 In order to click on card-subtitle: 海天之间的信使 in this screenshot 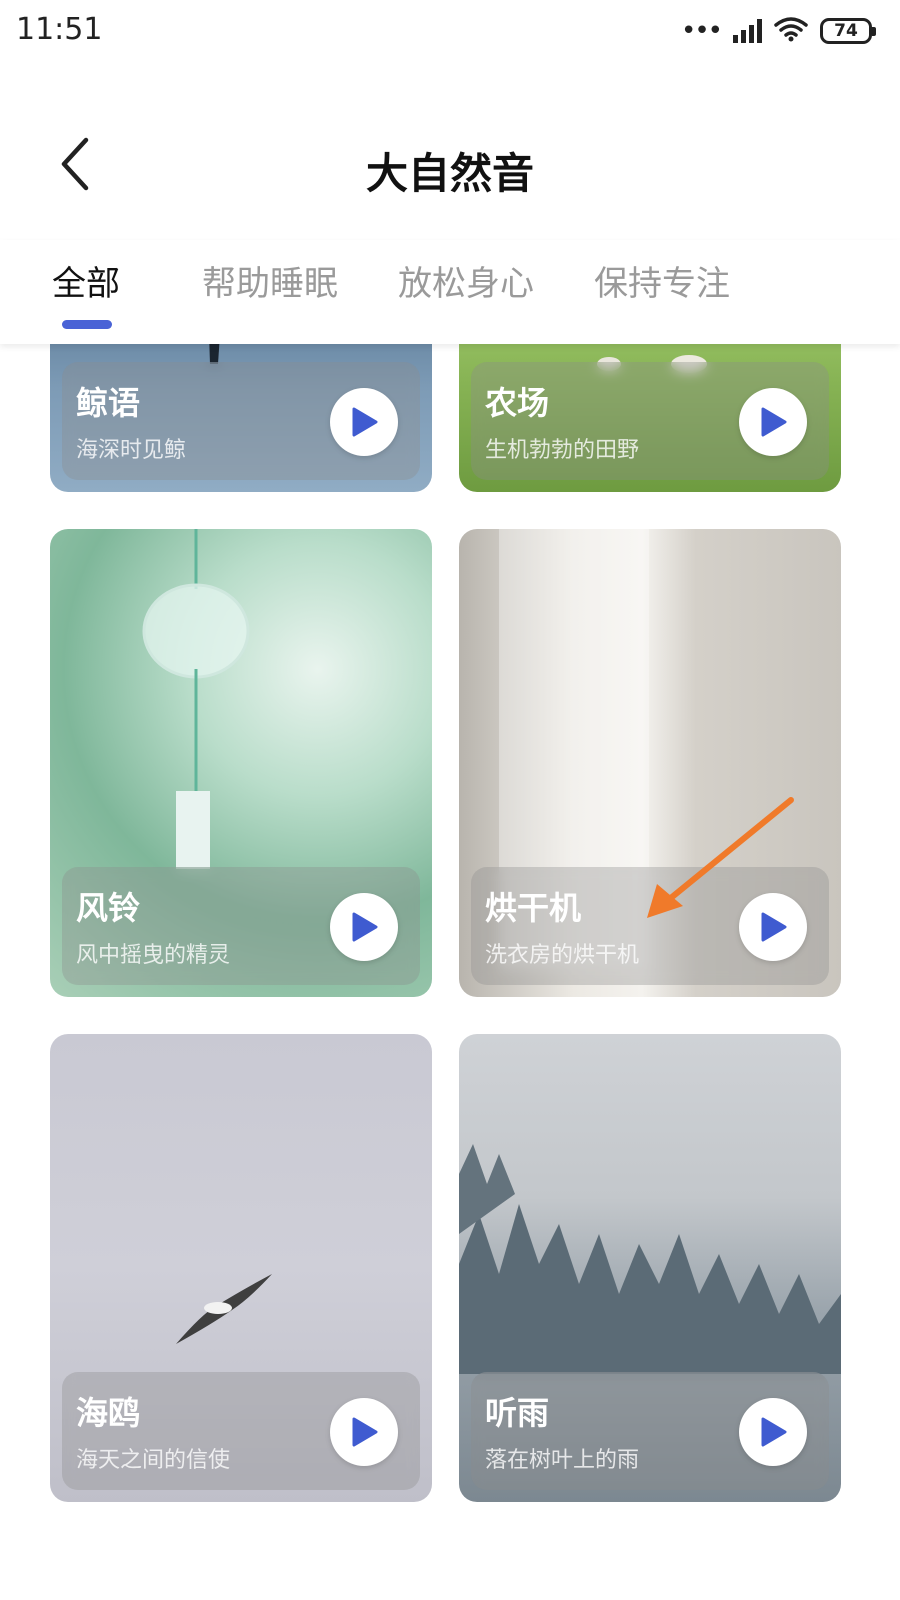, I will do `click(153, 1460)`.